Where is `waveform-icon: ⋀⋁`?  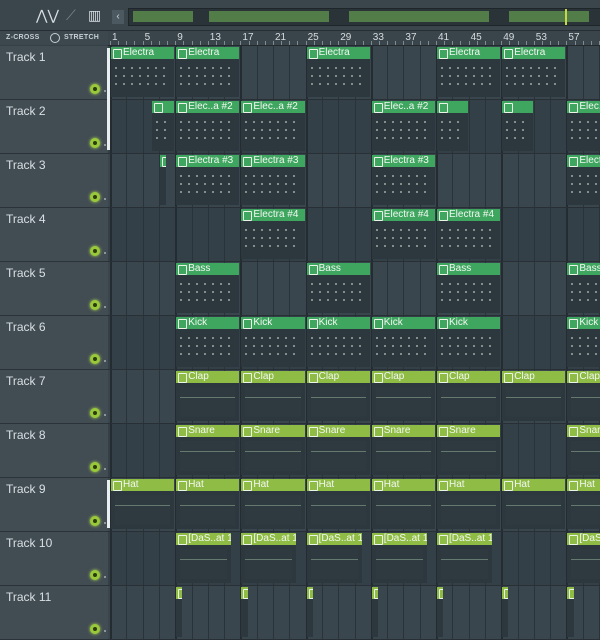
waveform-icon: ⋀⋁ is located at coordinates (47, 15).